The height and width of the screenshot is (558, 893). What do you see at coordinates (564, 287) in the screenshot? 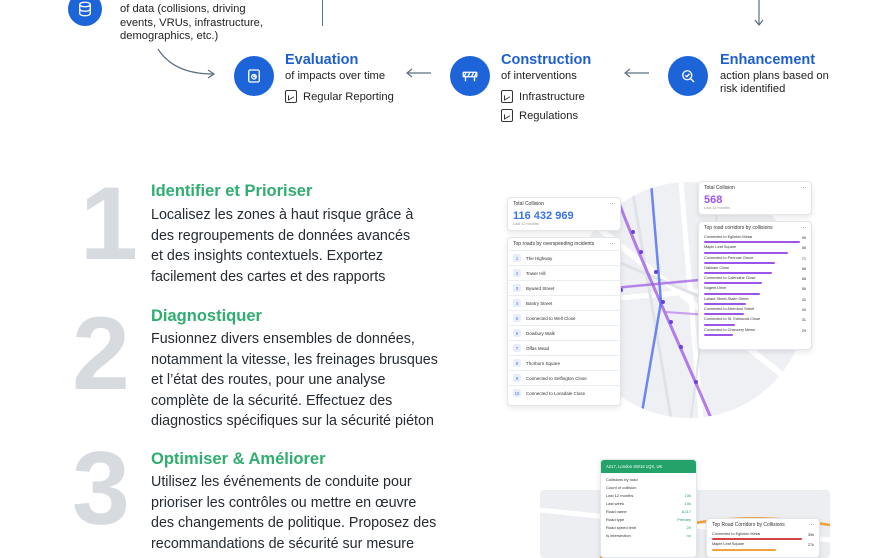
I see `table-row: 3 Byward Street` at bounding box center [564, 287].